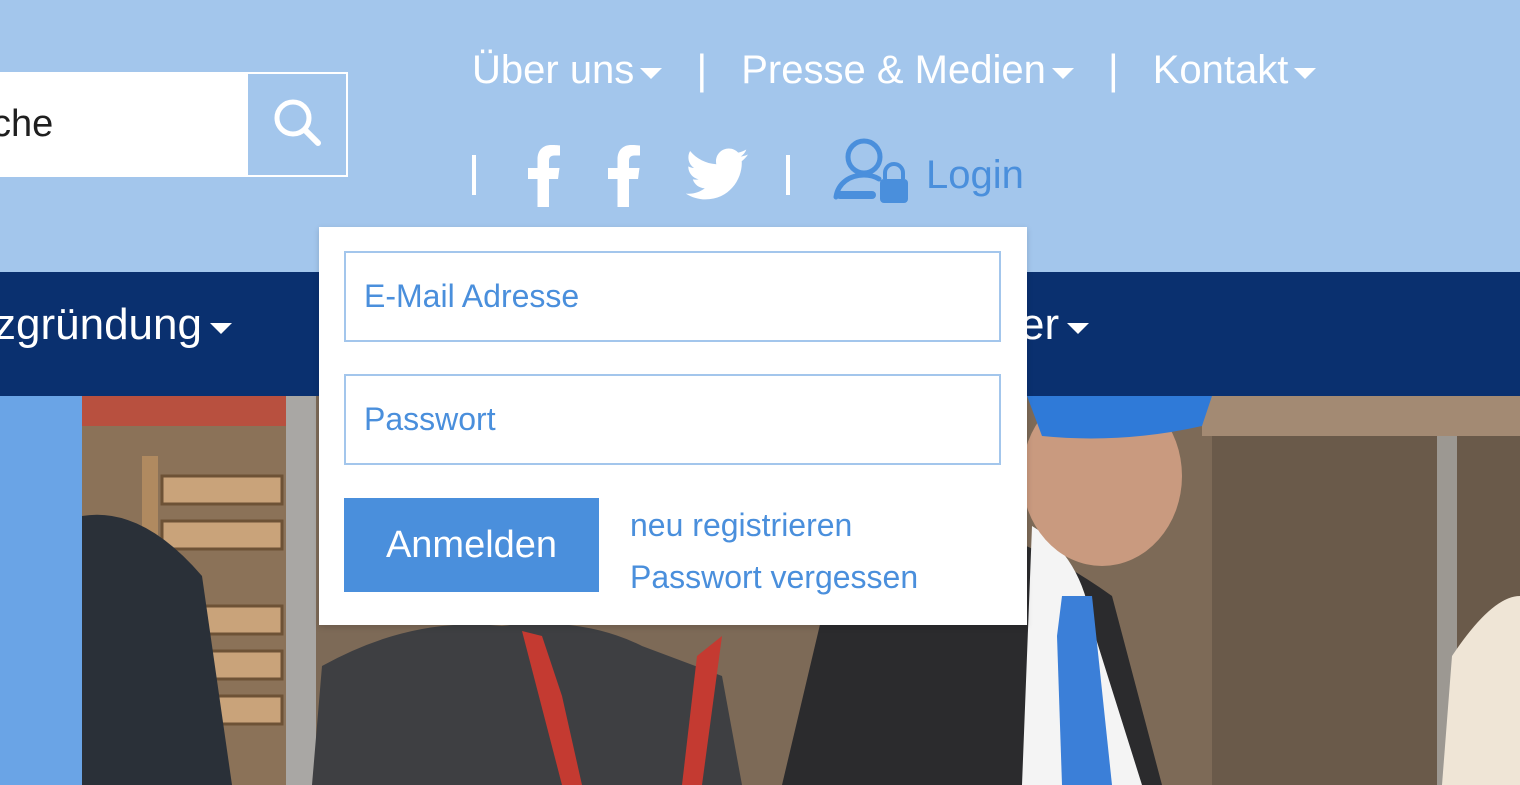 This screenshot has height=785, width=1520. Describe the element at coordinates (741, 525) in the screenshot. I see `register-link: neu registrieren` at that location.